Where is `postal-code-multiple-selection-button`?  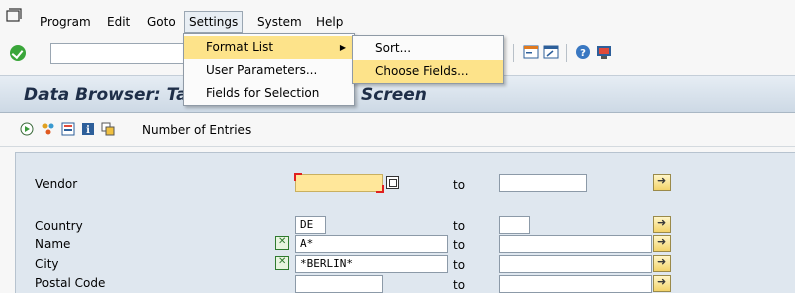 postal-code-multiple-selection-button is located at coordinates (662, 283).